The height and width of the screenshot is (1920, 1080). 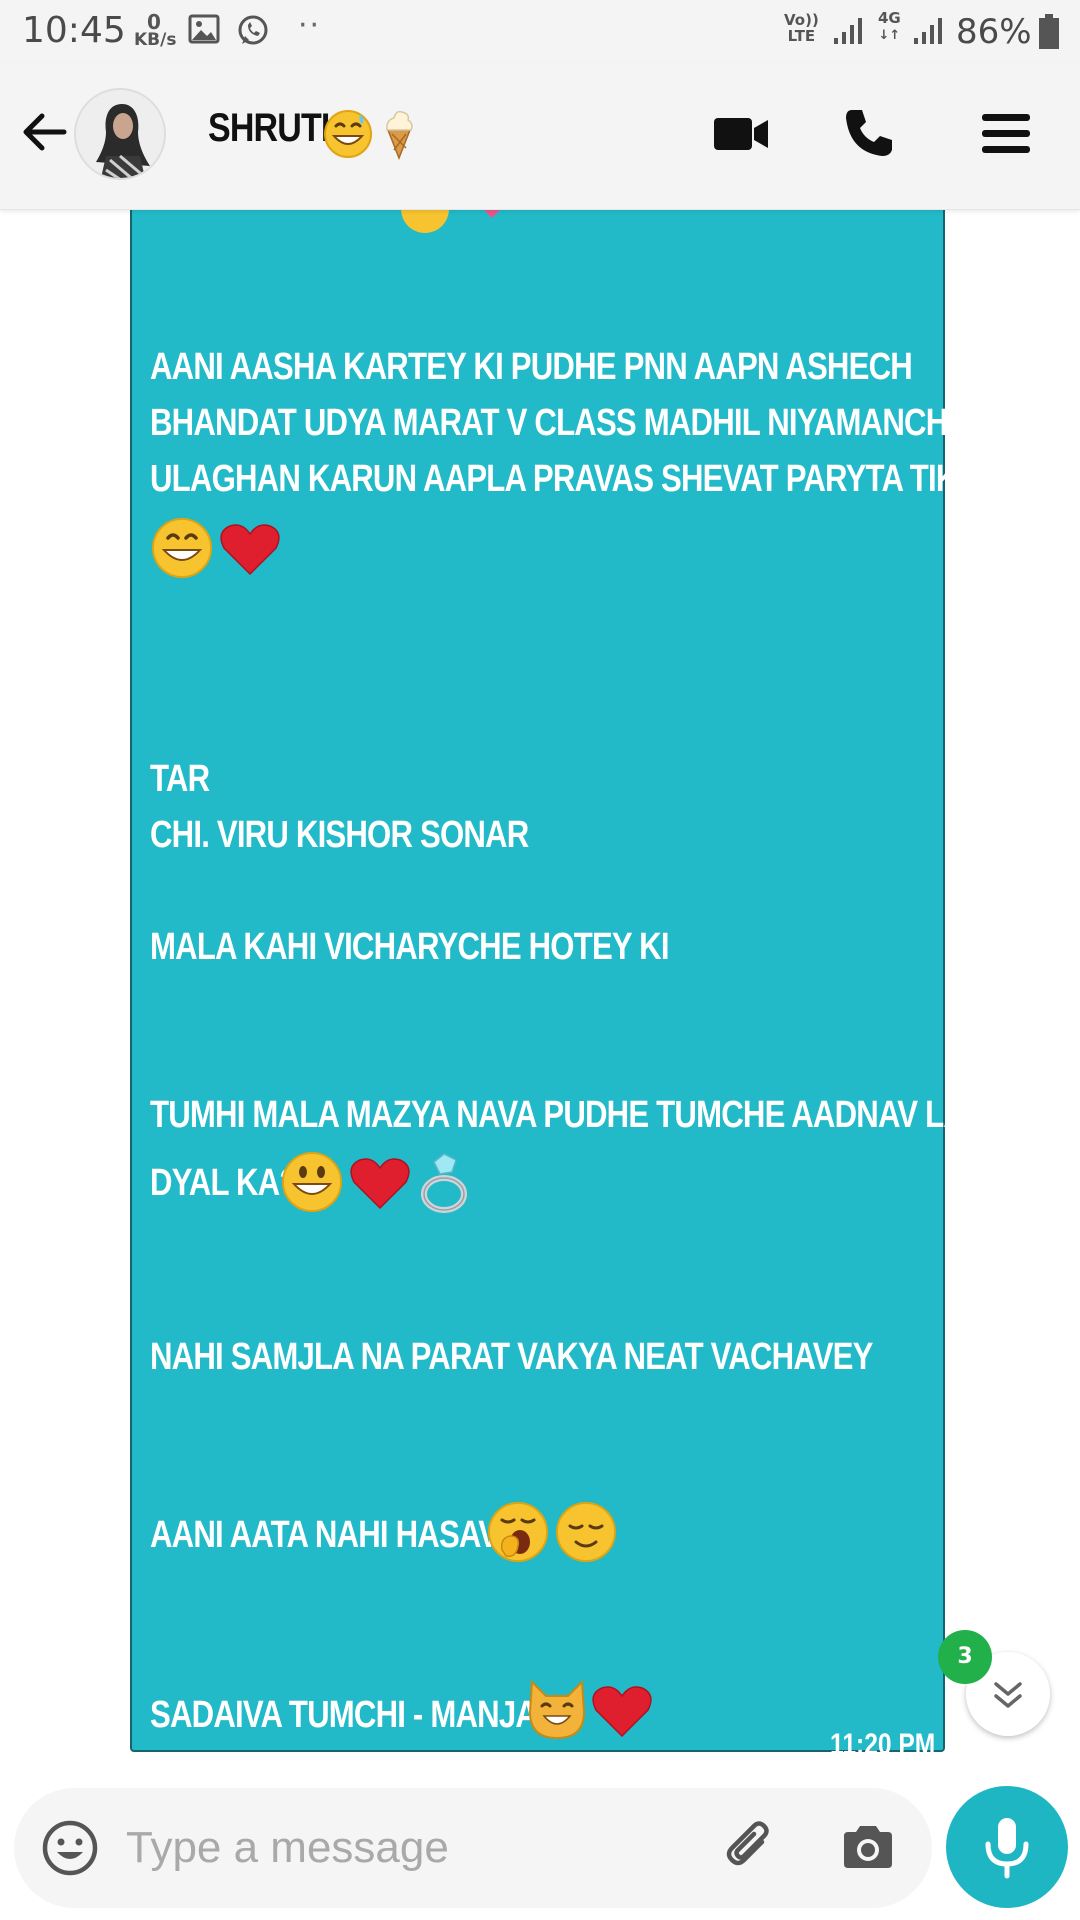 I want to click on message-line: SADAIVA TUMCHI - MANJAR, so click(x=355, y=1715).